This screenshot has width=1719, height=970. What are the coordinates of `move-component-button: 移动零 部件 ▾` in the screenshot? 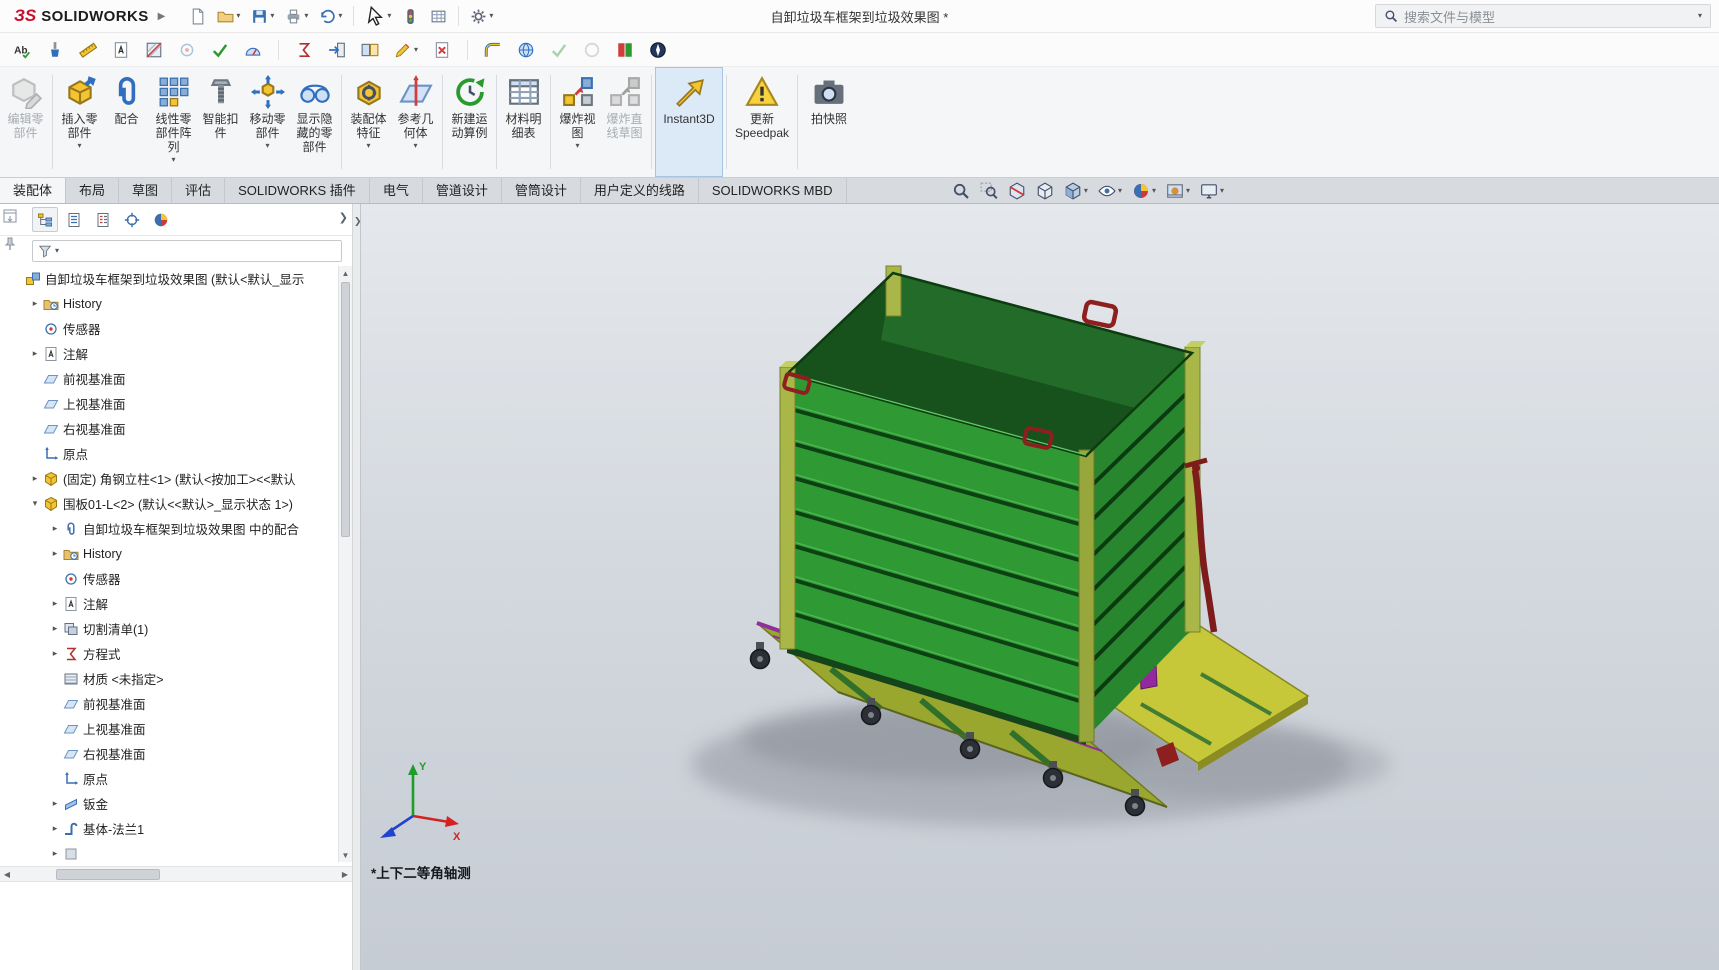 It's located at (267, 122).